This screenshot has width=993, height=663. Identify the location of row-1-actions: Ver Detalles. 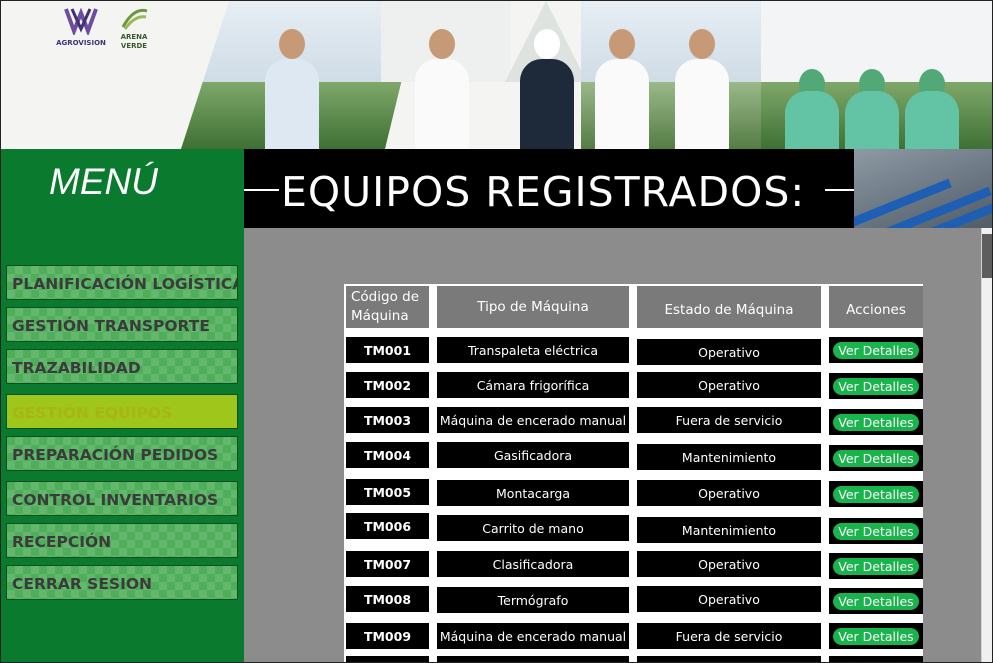
(876, 350).